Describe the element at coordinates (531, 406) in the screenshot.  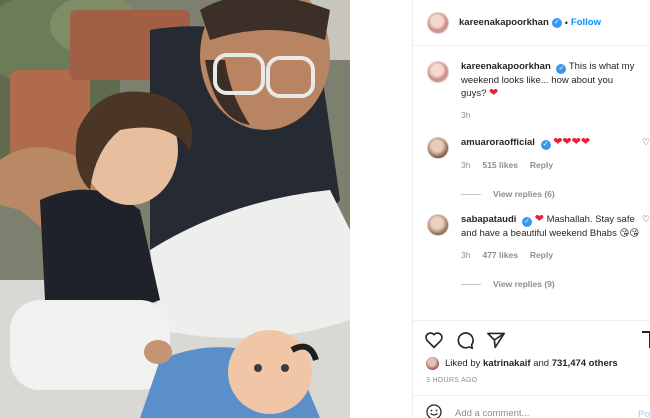
I see `add-comment-bar: Po` at that location.